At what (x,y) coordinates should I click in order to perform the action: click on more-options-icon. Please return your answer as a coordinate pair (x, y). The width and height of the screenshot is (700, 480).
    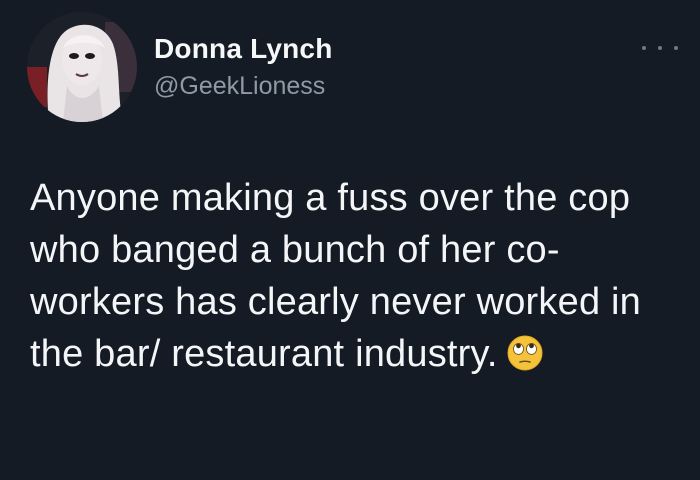
    Looking at the image, I should click on (644, 48).